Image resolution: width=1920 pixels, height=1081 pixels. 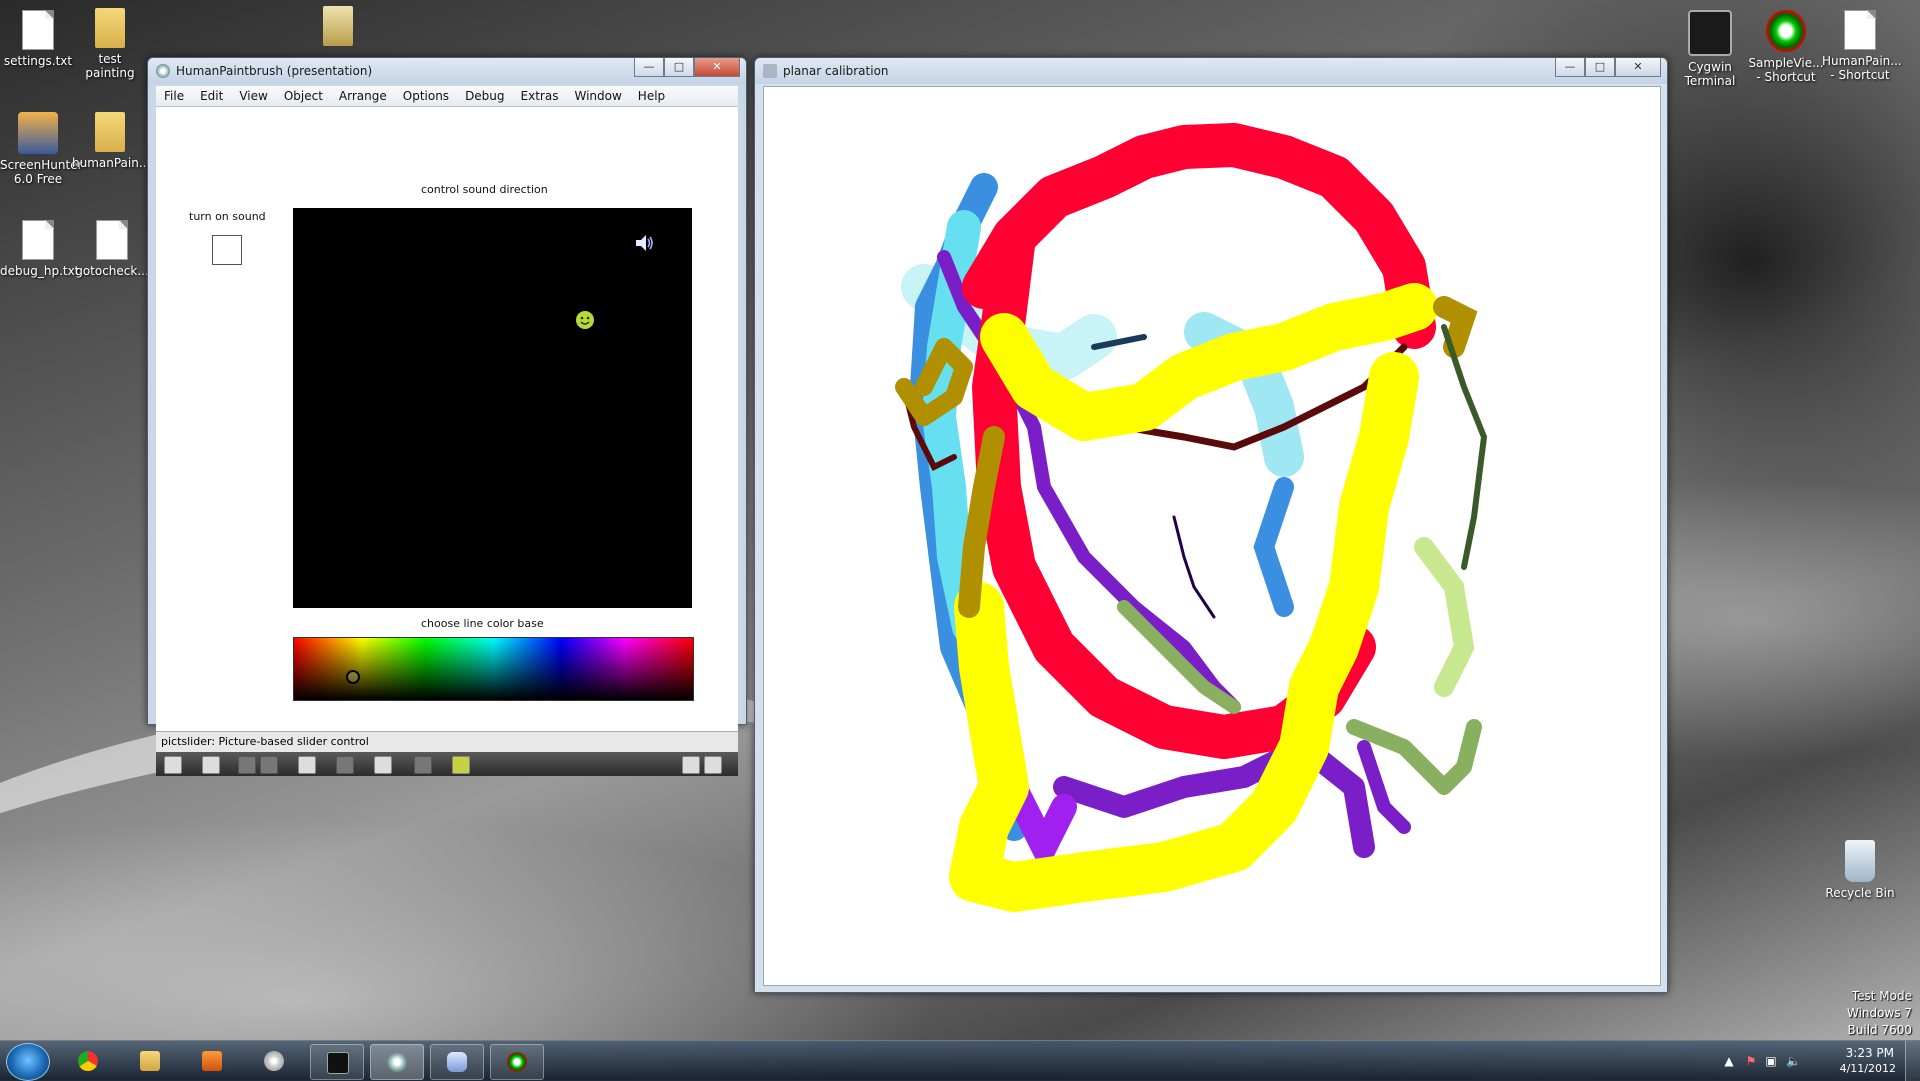 I want to click on opengl-icon, so click(x=457, y=1062).